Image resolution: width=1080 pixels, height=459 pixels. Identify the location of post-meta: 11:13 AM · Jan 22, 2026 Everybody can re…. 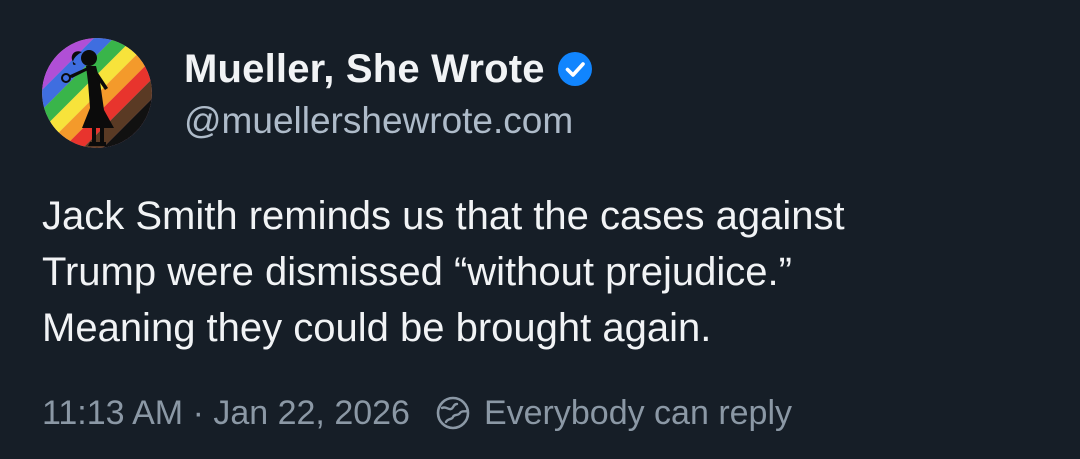
(417, 413).